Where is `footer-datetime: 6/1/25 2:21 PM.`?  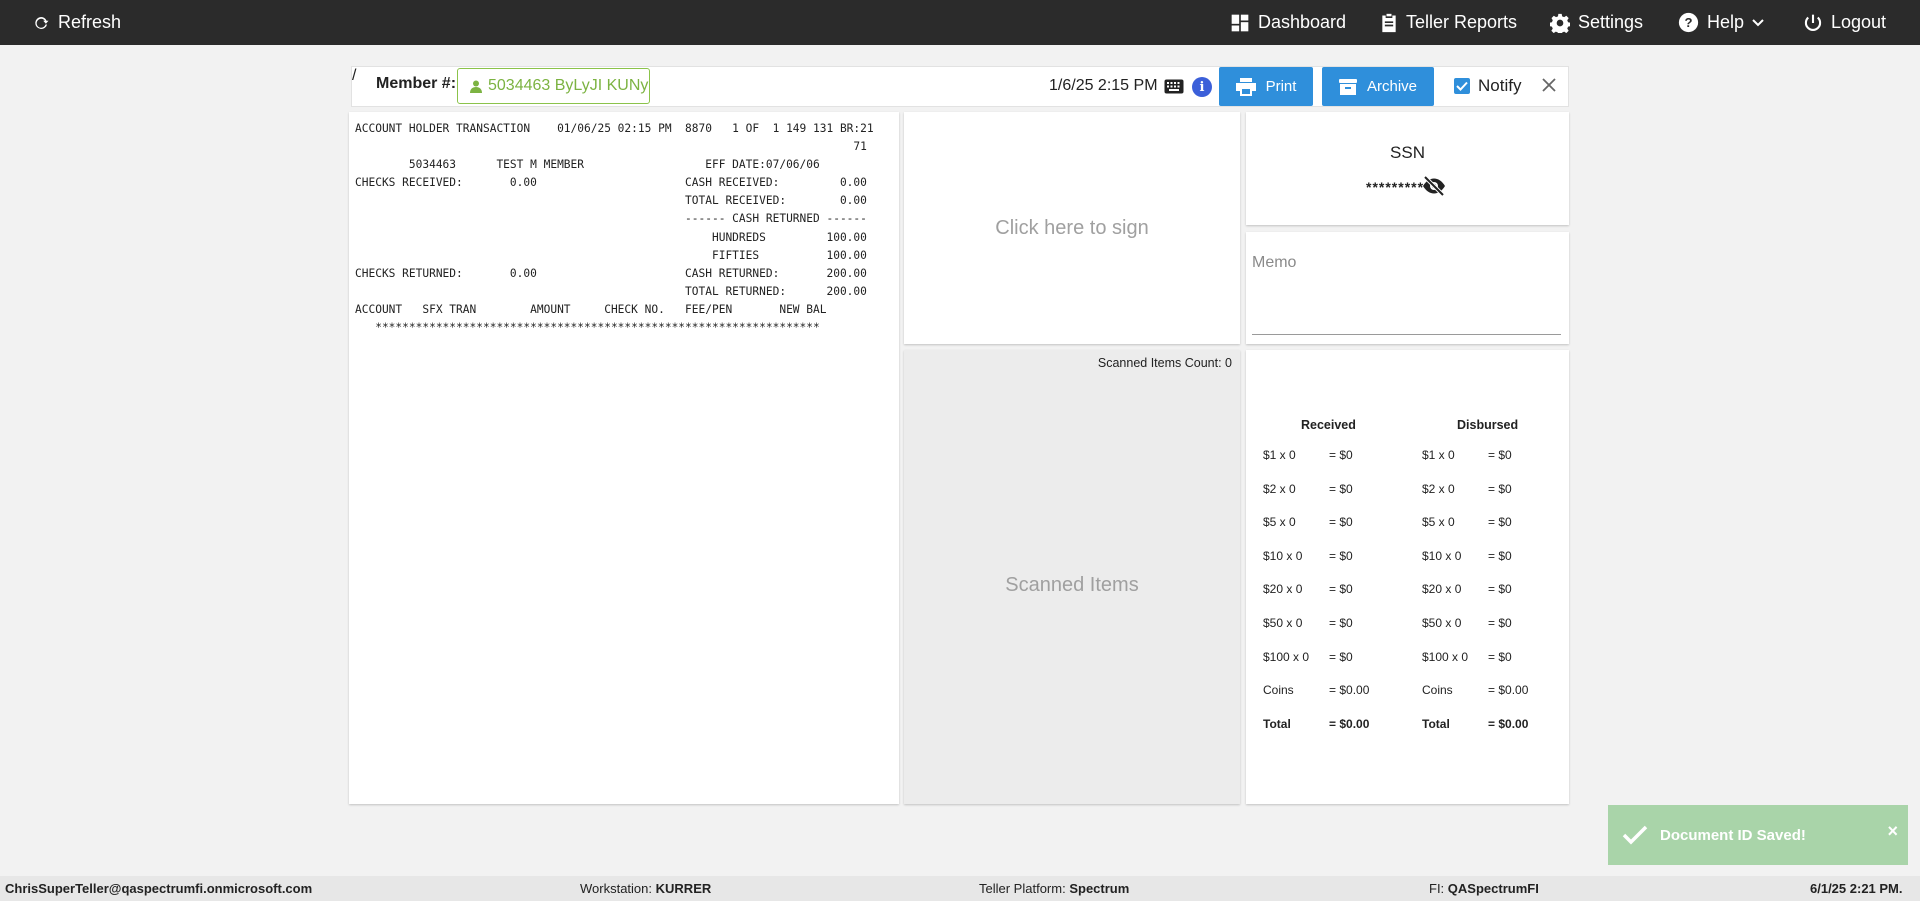
footer-datetime: 6/1/25 2:21 PM. is located at coordinates (1856, 888).